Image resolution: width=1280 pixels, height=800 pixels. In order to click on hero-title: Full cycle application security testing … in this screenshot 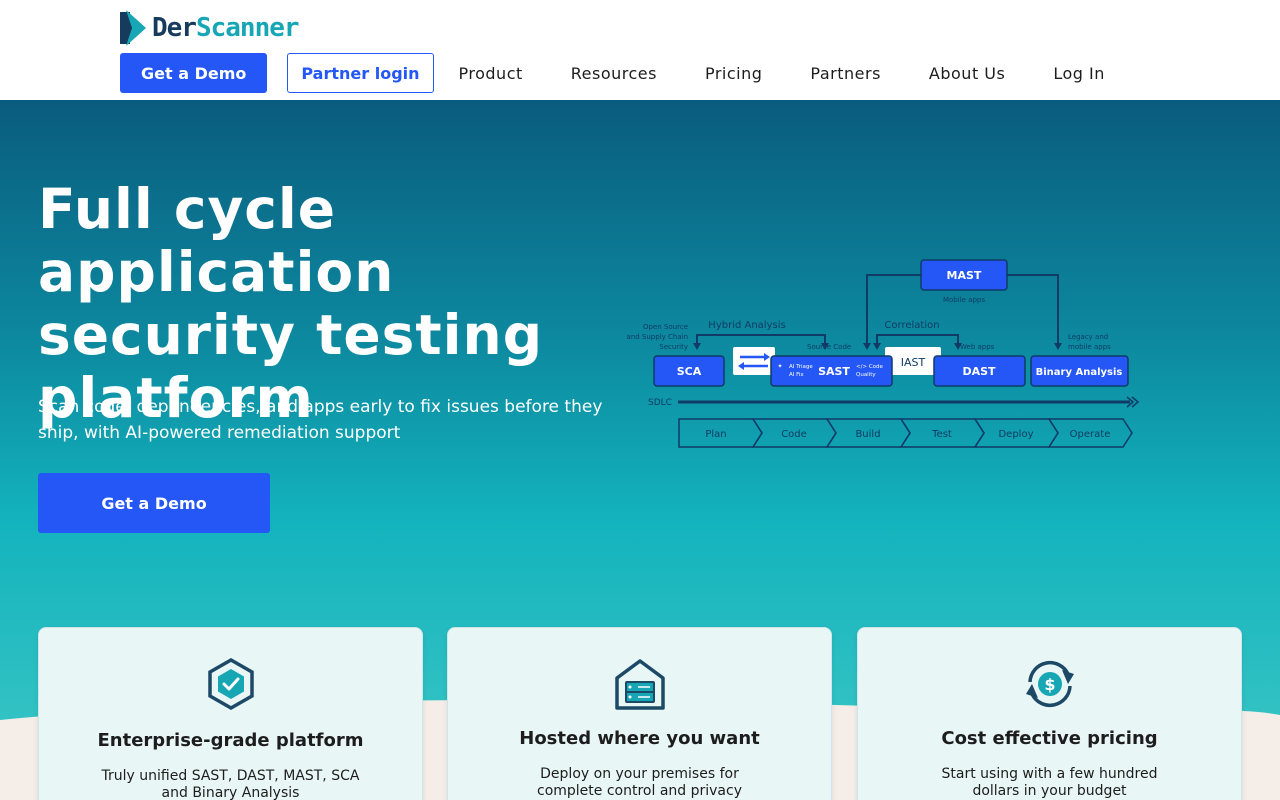, I will do `click(291, 303)`.